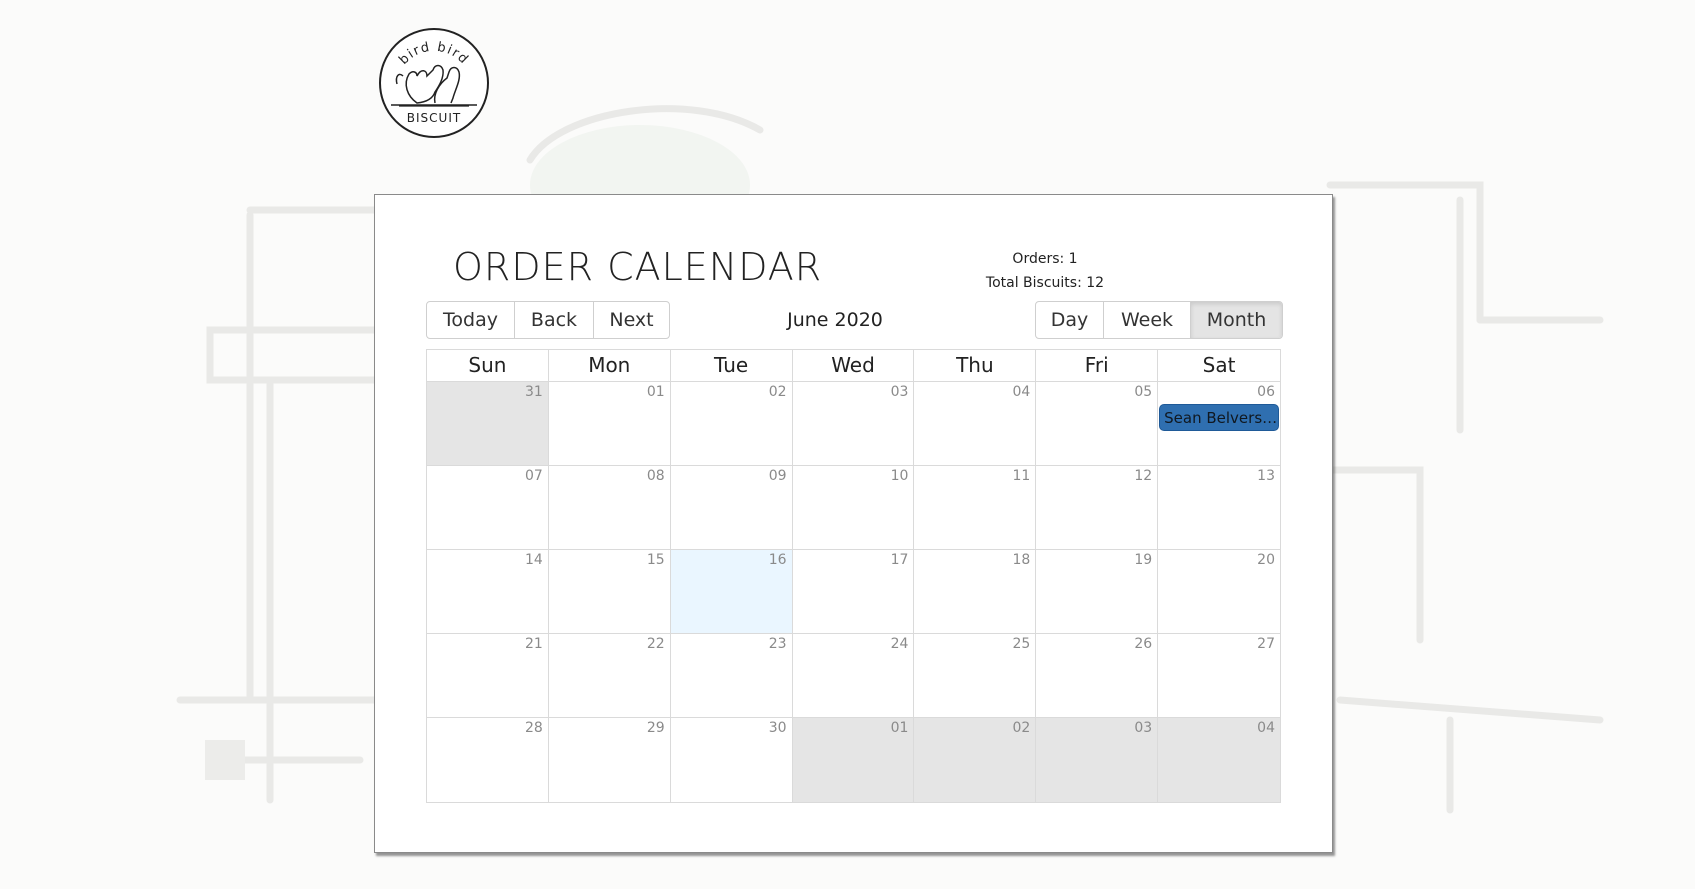 The width and height of the screenshot is (1695, 889). Describe the element at coordinates (1236, 320) in the screenshot. I see `month-view-button: Month` at that location.